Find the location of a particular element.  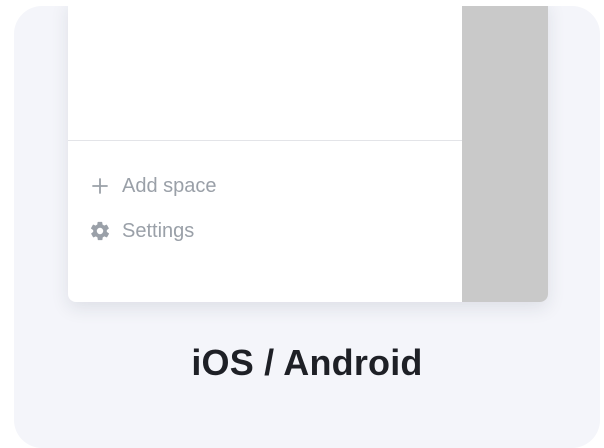

settings-button: Settings is located at coordinates (141, 231).